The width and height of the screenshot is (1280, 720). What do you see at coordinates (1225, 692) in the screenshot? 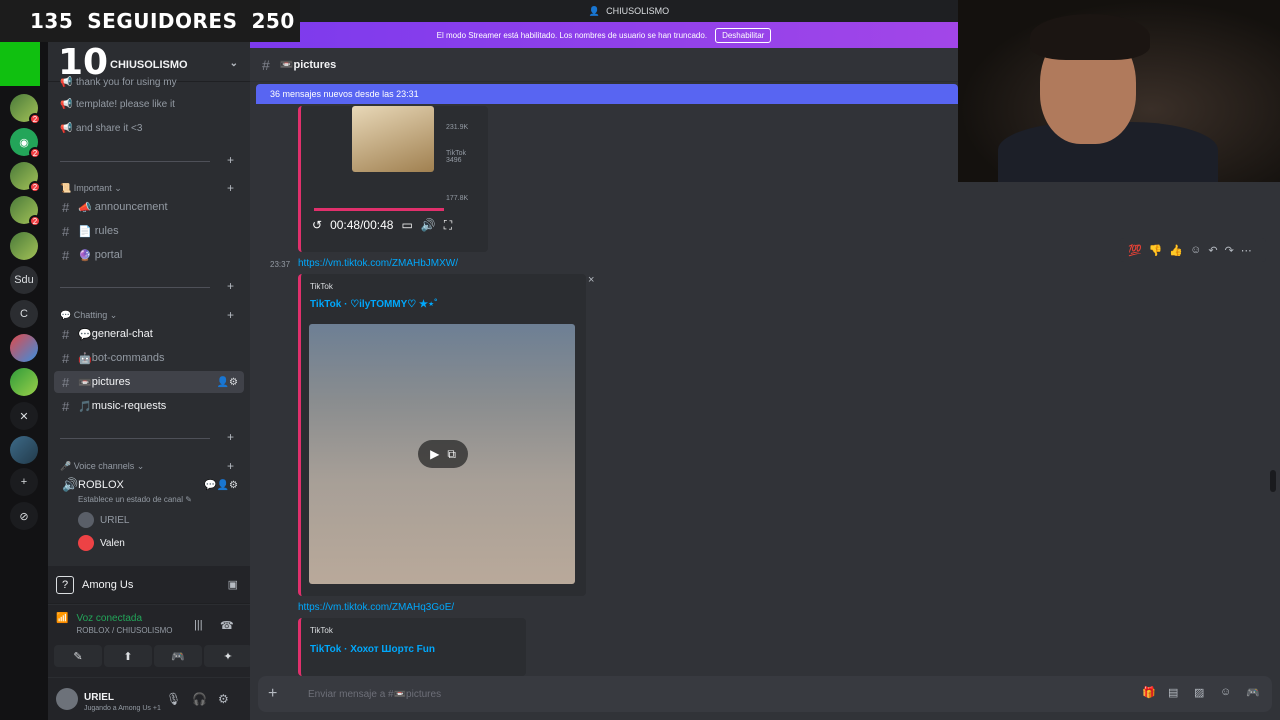
I see `emoji-icon: ☺` at bounding box center [1225, 692].